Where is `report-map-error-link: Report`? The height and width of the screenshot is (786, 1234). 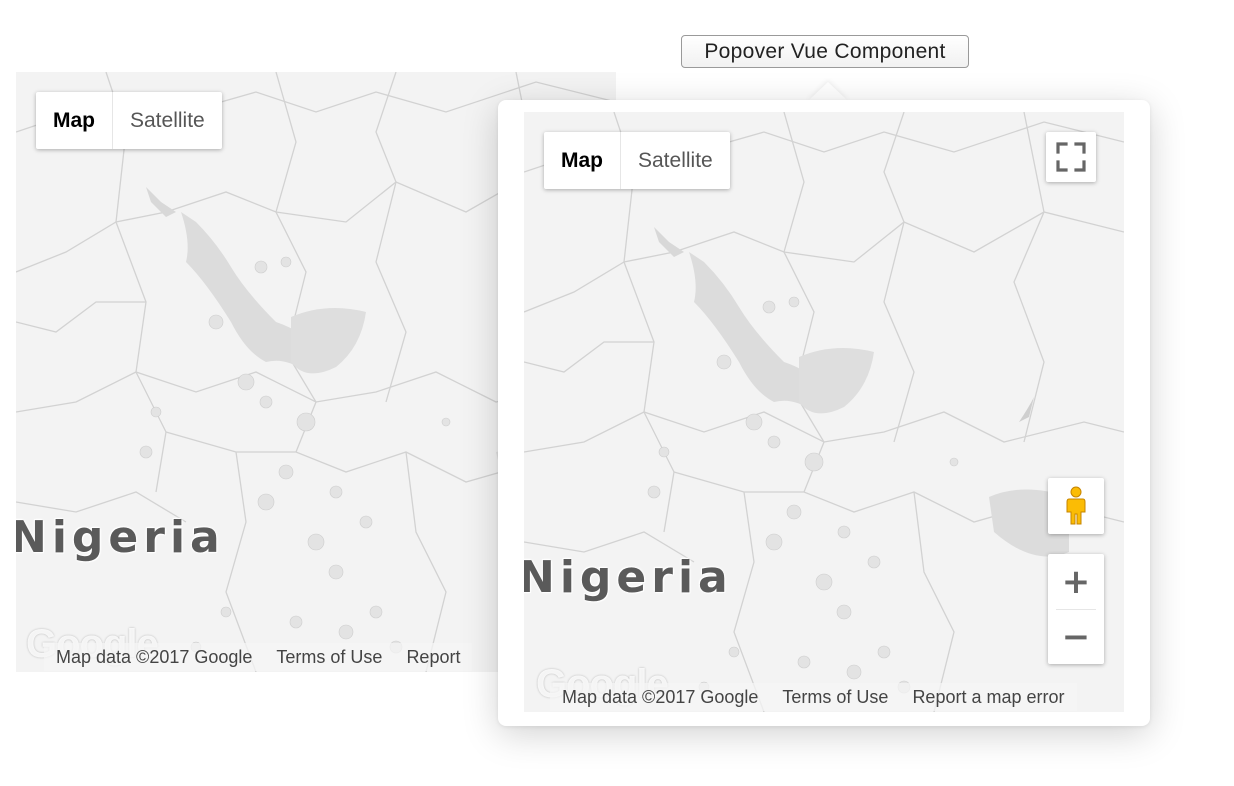 report-map-error-link: Report is located at coordinates (433, 657).